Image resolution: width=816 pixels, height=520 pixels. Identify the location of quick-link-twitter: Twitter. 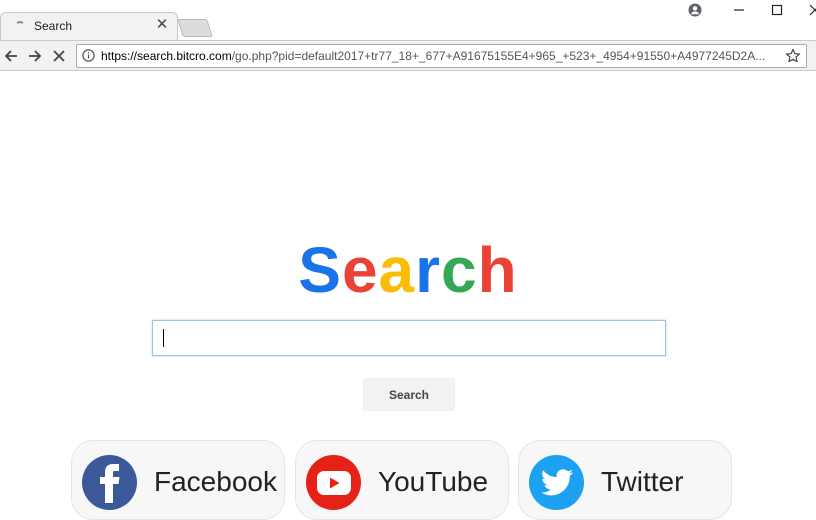
(625, 480).